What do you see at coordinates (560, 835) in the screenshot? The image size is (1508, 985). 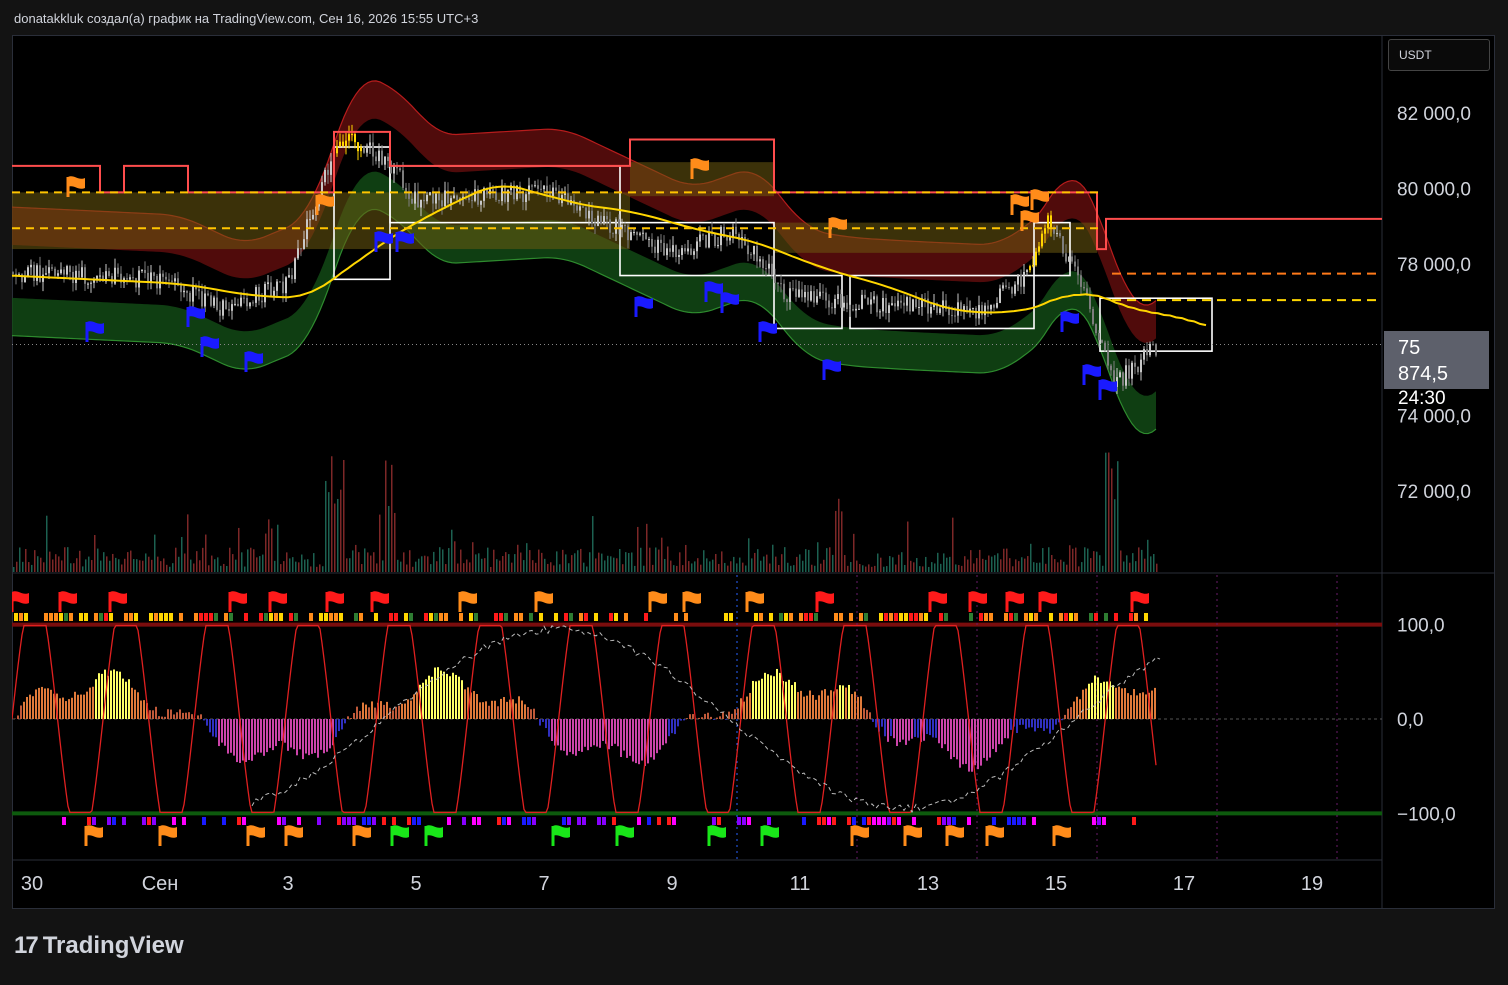 I see `osc-green-flag-icon` at bounding box center [560, 835].